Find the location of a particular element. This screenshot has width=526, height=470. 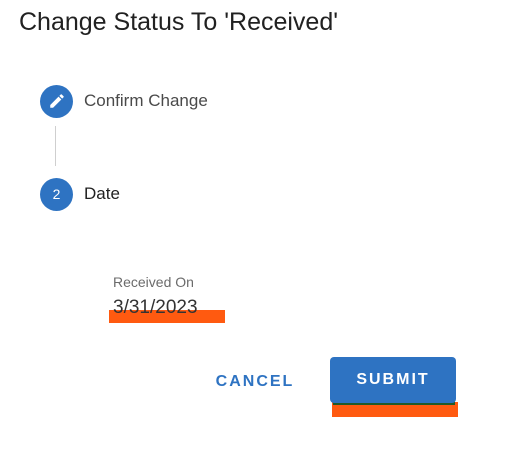

received-on-label: Received On is located at coordinates (153, 282).